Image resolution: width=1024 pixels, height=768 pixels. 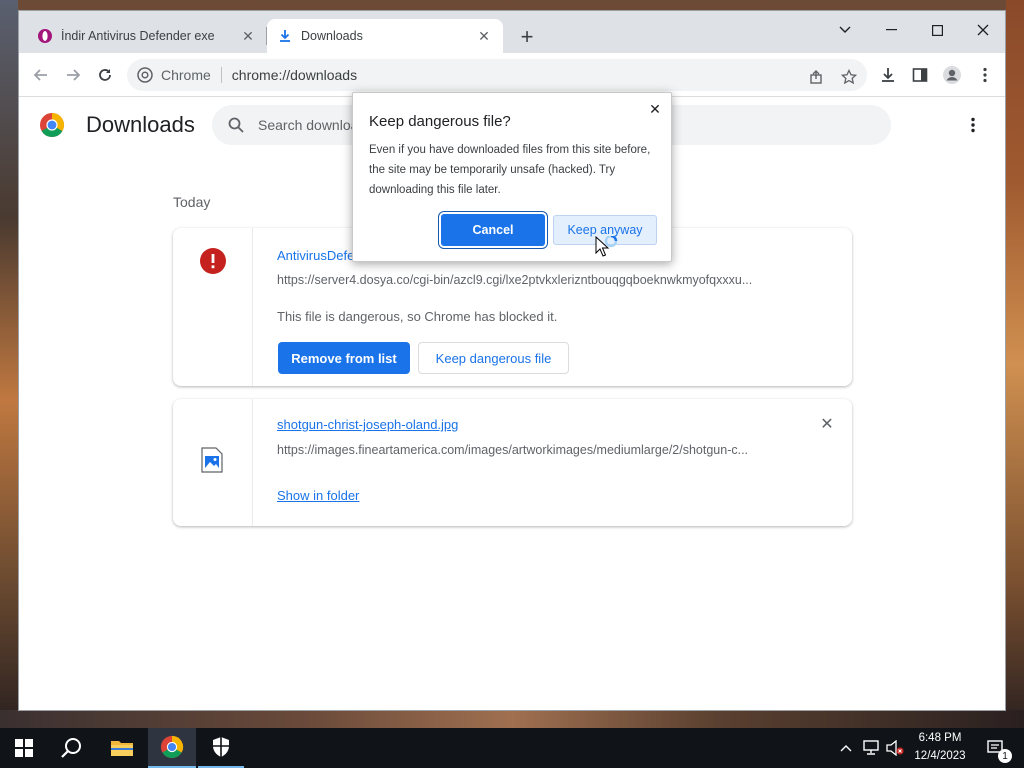 I want to click on security-taskbar-button, so click(x=221, y=748).